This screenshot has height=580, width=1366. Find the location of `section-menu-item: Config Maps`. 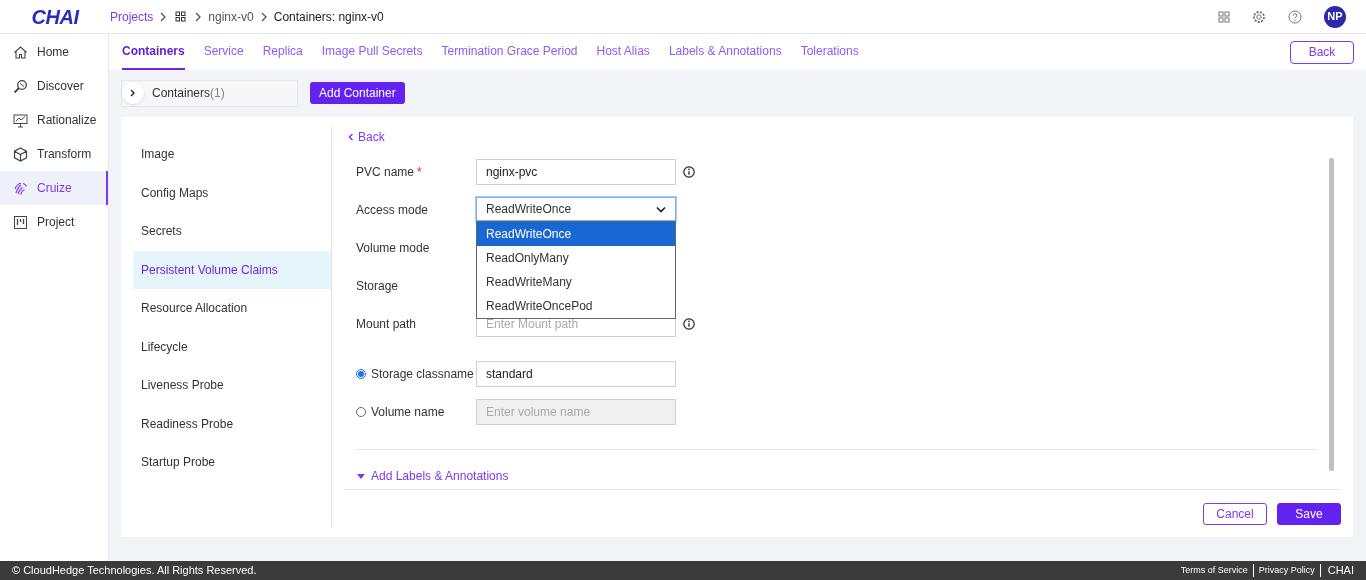

section-menu-item: Config Maps is located at coordinates (232, 192).